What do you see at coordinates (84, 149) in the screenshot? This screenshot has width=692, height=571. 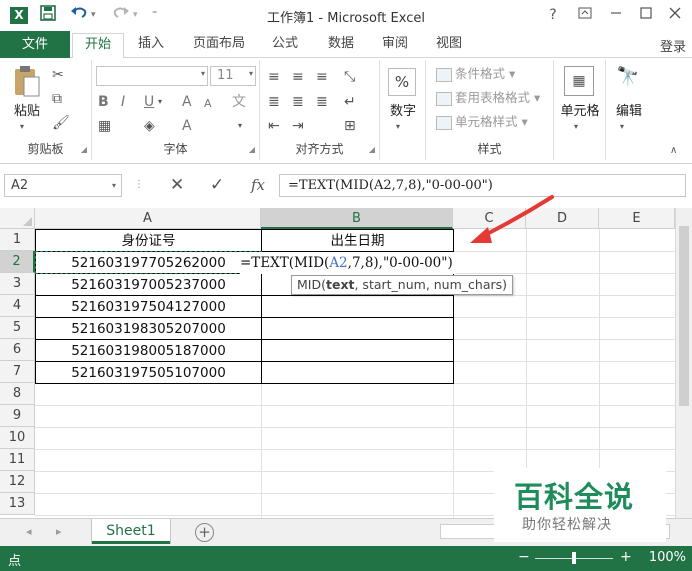 I see `clipboard-launcher-icon: ◢` at bounding box center [84, 149].